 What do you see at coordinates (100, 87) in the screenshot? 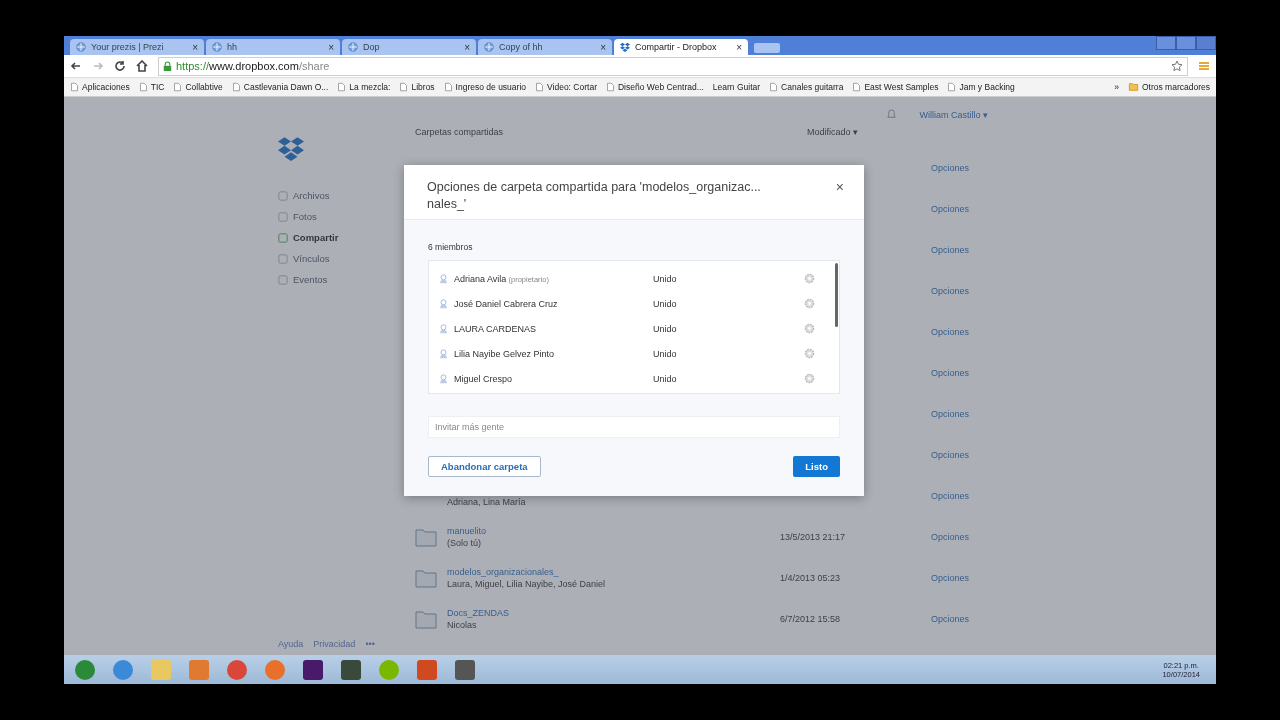
I see `bookmark-item: Aplicaciones` at bounding box center [100, 87].